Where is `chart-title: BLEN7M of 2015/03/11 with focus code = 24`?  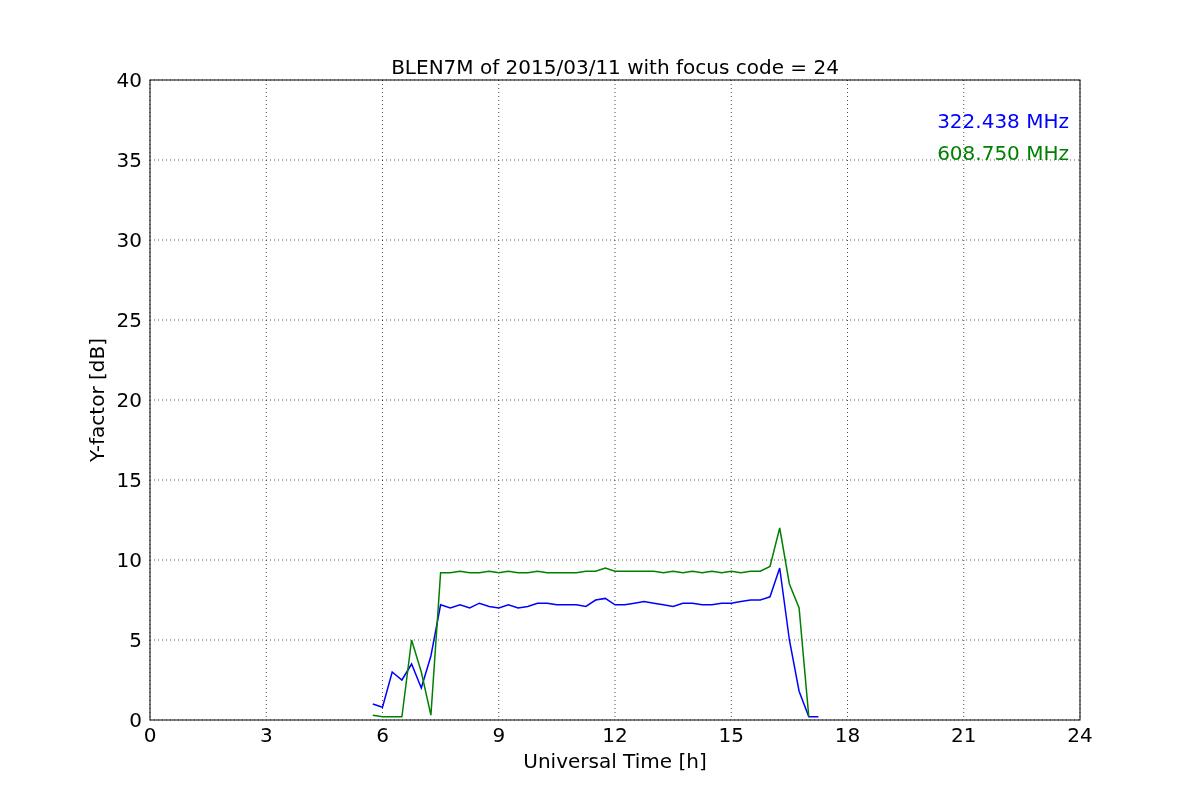
chart-title: BLEN7M of 2015/03/11 with focus code = 24 is located at coordinates (615, 67).